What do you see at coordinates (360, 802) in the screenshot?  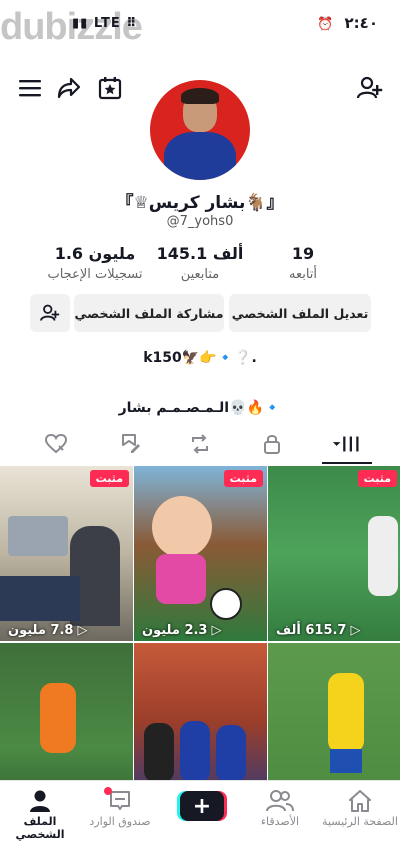 I see `home-icon` at bounding box center [360, 802].